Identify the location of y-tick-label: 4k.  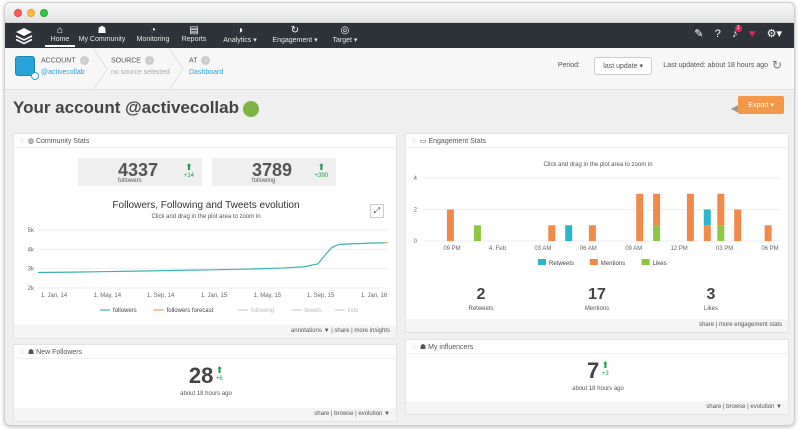
(31, 250).